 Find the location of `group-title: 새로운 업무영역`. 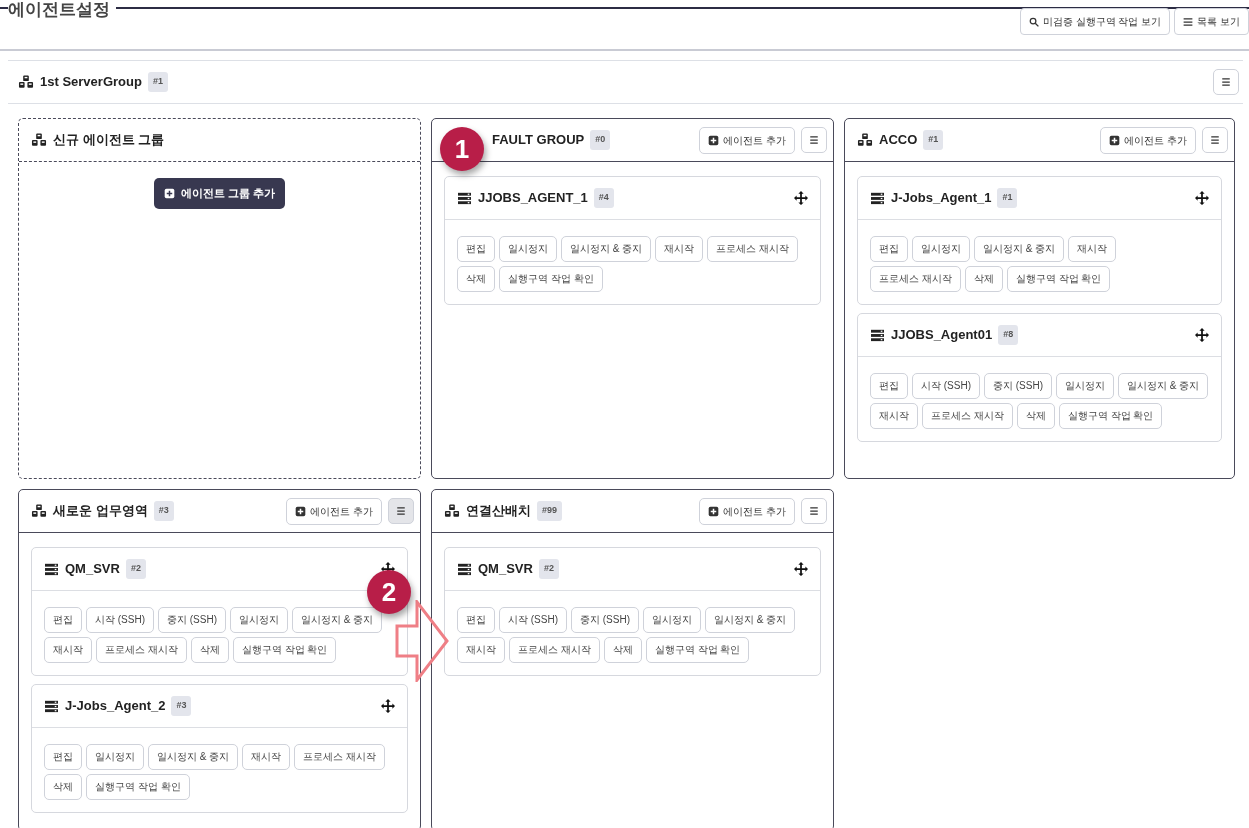

group-title: 새로운 업무영역 is located at coordinates (100, 511).